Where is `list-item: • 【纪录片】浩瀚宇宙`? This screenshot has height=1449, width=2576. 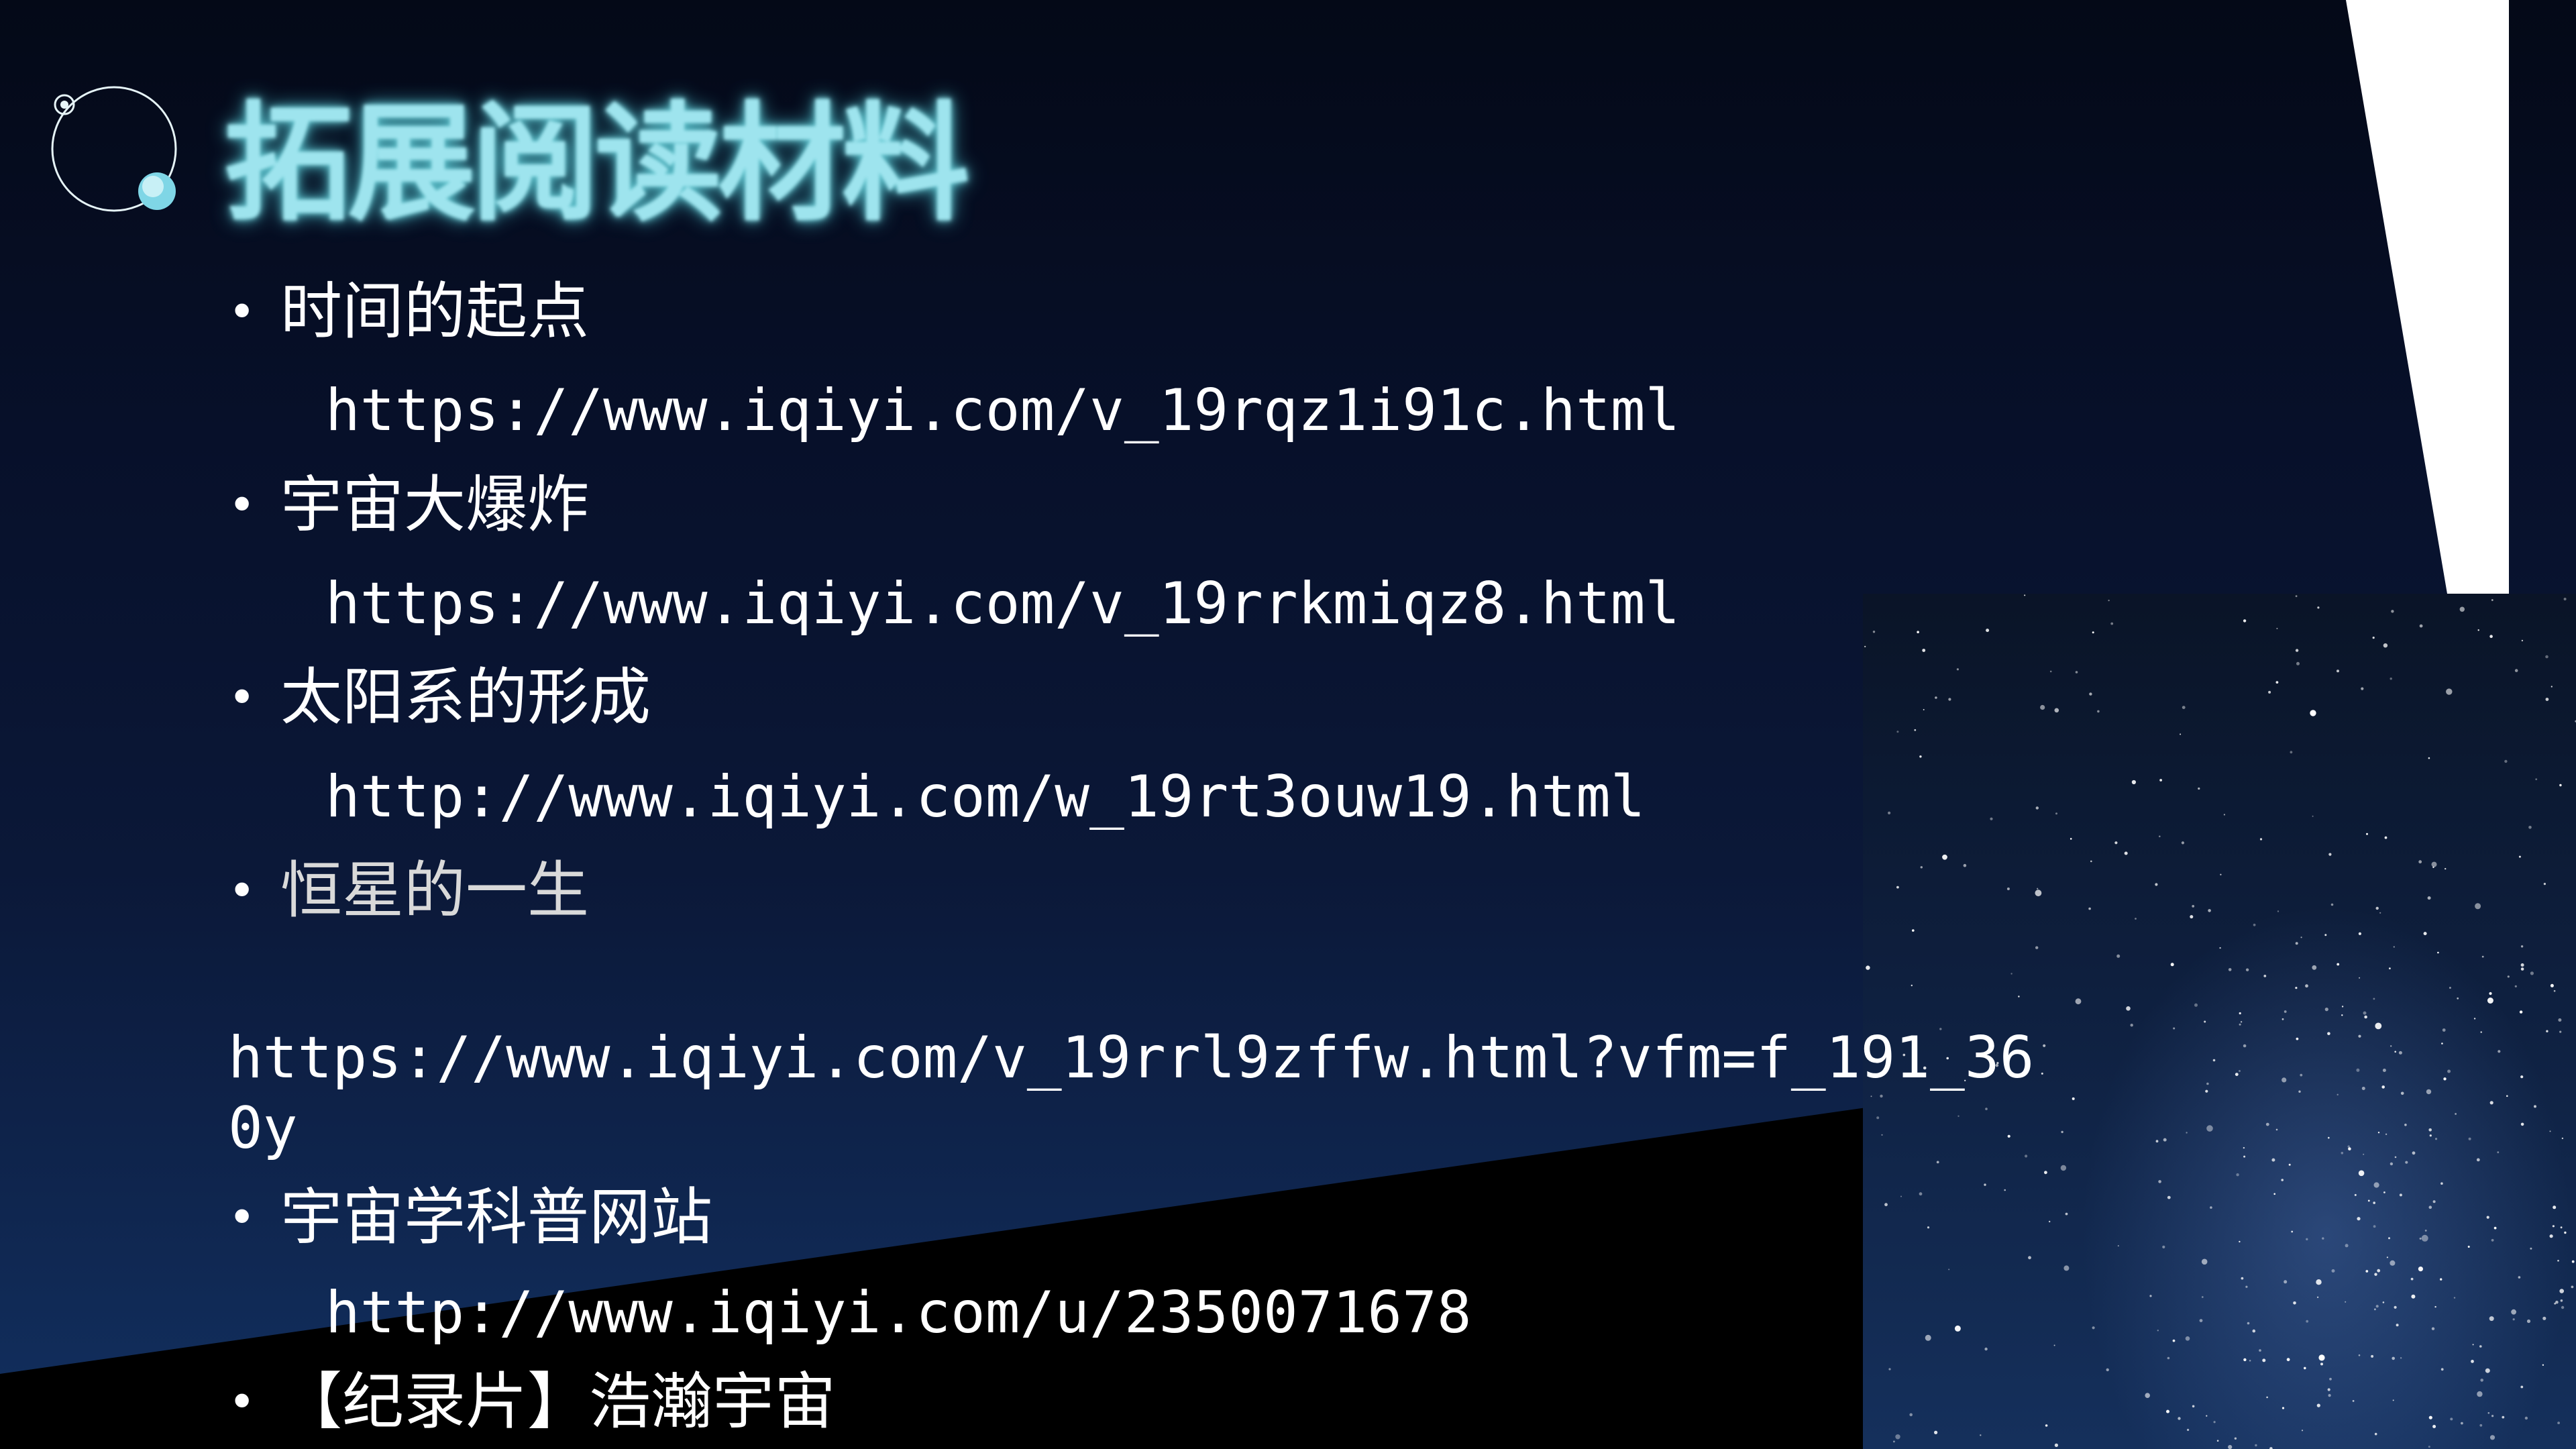 list-item: • 【纪录片】浩瀚宇宙 is located at coordinates (532, 1402).